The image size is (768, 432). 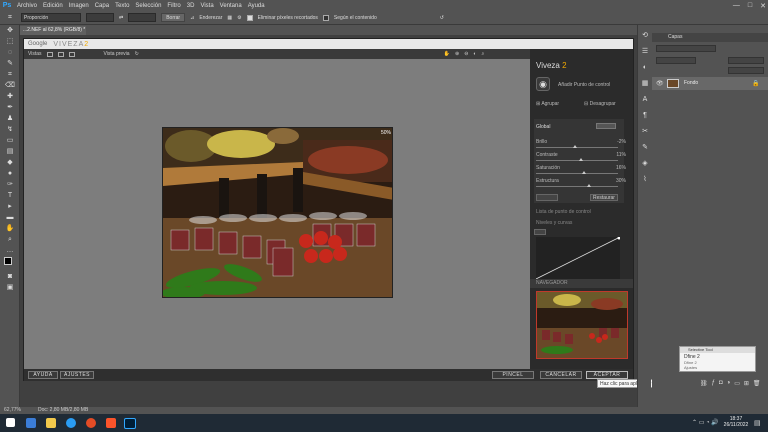 What do you see at coordinates (691, 83) in the screenshot?
I see `layer-name: Fondo` at bounding box center [691, 83].